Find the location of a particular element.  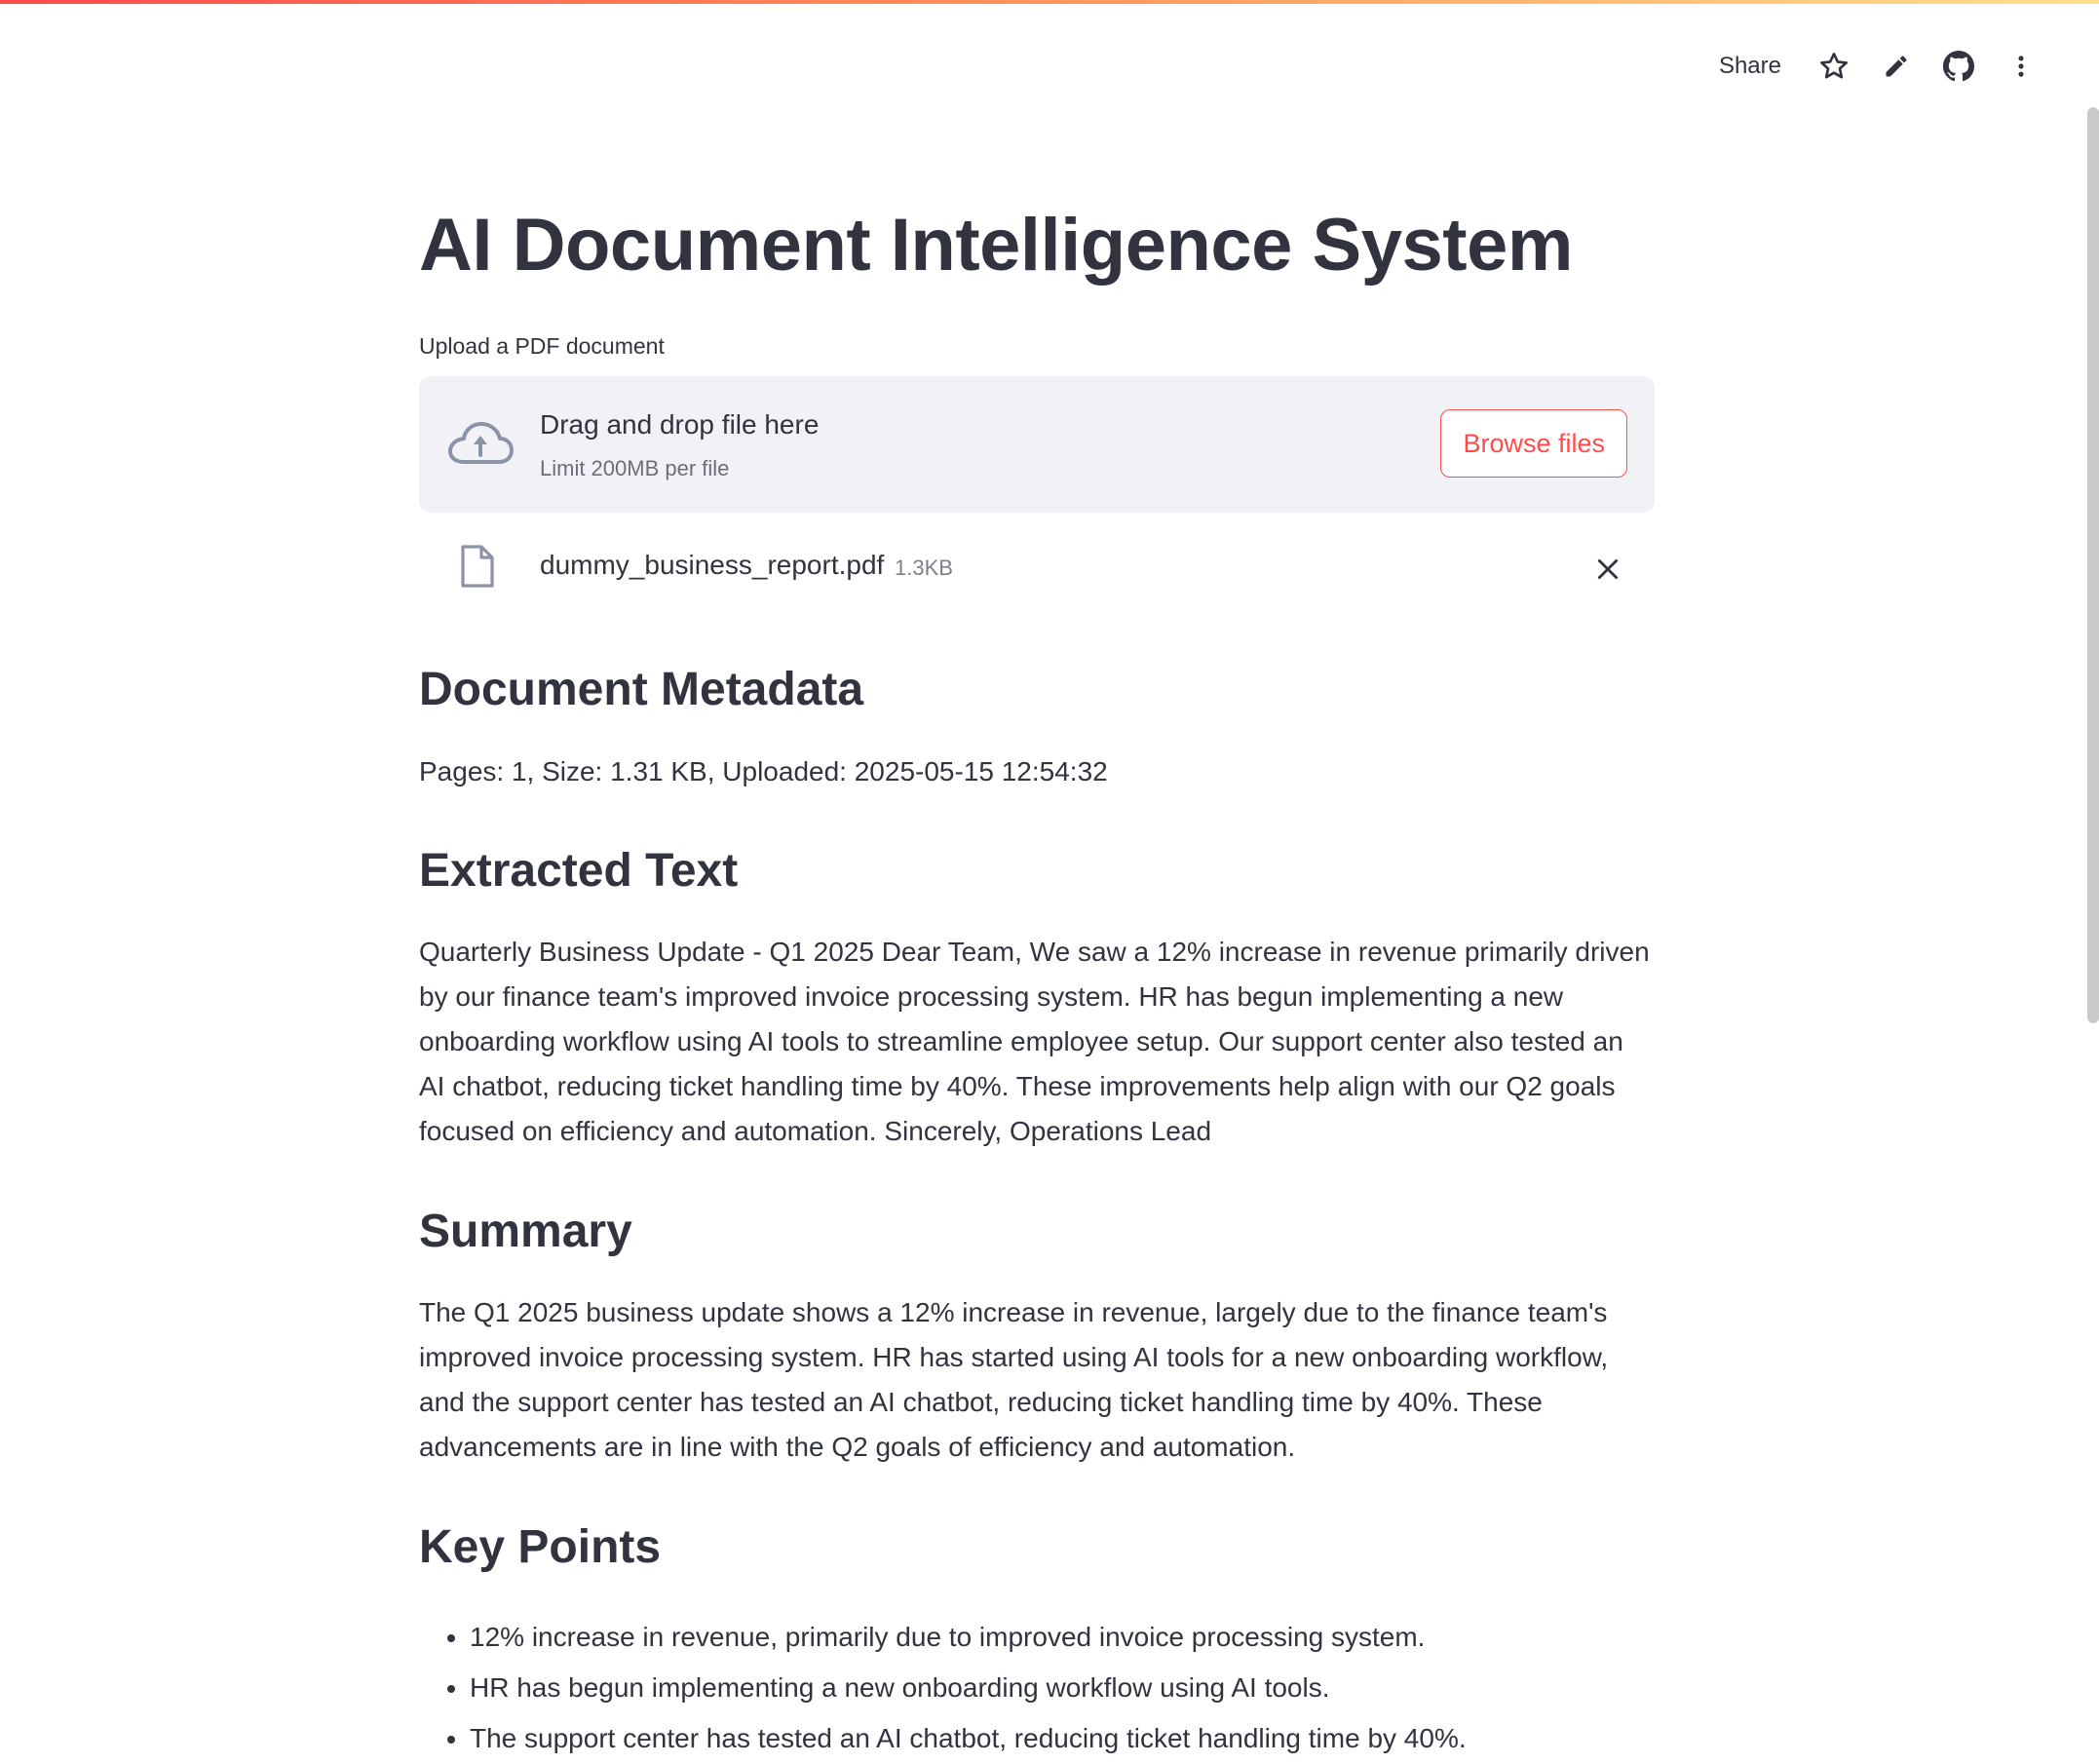

share-button: Share is located at coordinates (1750, 66).